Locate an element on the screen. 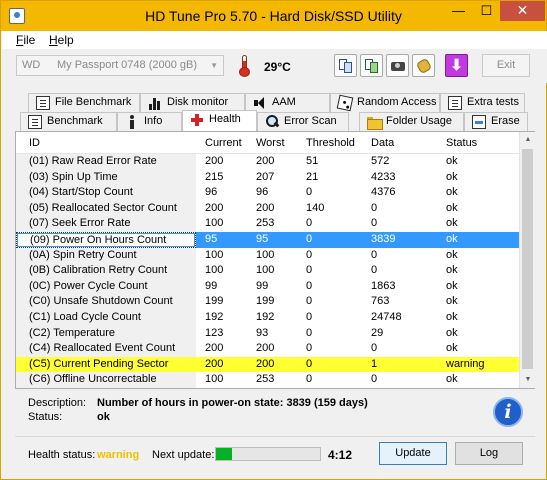 The width and height of the screenshot is (547, 480). menu-bar: File Help is located at coordinates (274, 40).